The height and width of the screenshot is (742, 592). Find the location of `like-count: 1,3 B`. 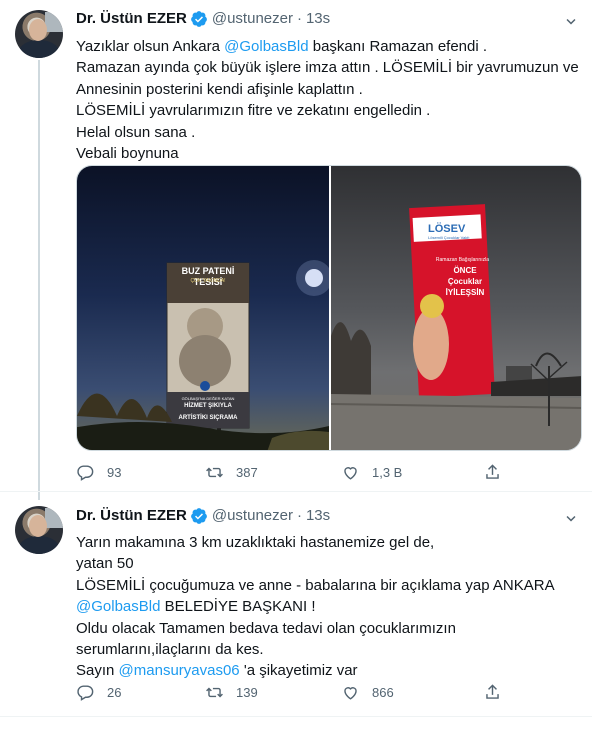

like-count: 1,3 B is located at coordinates (387, 472).